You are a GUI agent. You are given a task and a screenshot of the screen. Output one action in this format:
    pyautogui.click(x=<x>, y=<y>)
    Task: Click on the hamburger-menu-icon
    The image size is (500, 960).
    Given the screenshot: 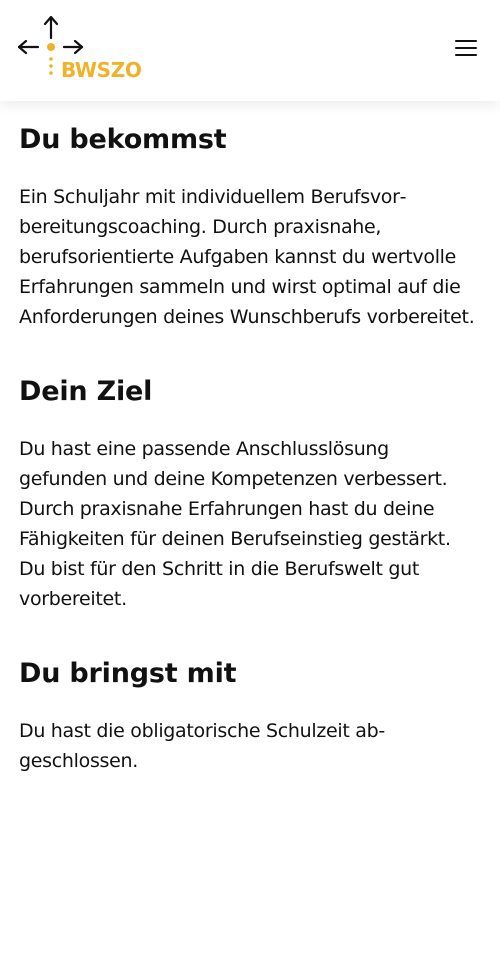 What is the action you would take?
    pyautogui.click(x=466, y=48)
    